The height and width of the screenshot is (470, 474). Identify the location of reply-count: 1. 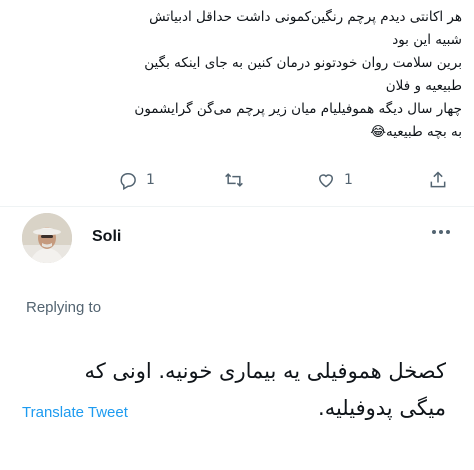
(150, 180).